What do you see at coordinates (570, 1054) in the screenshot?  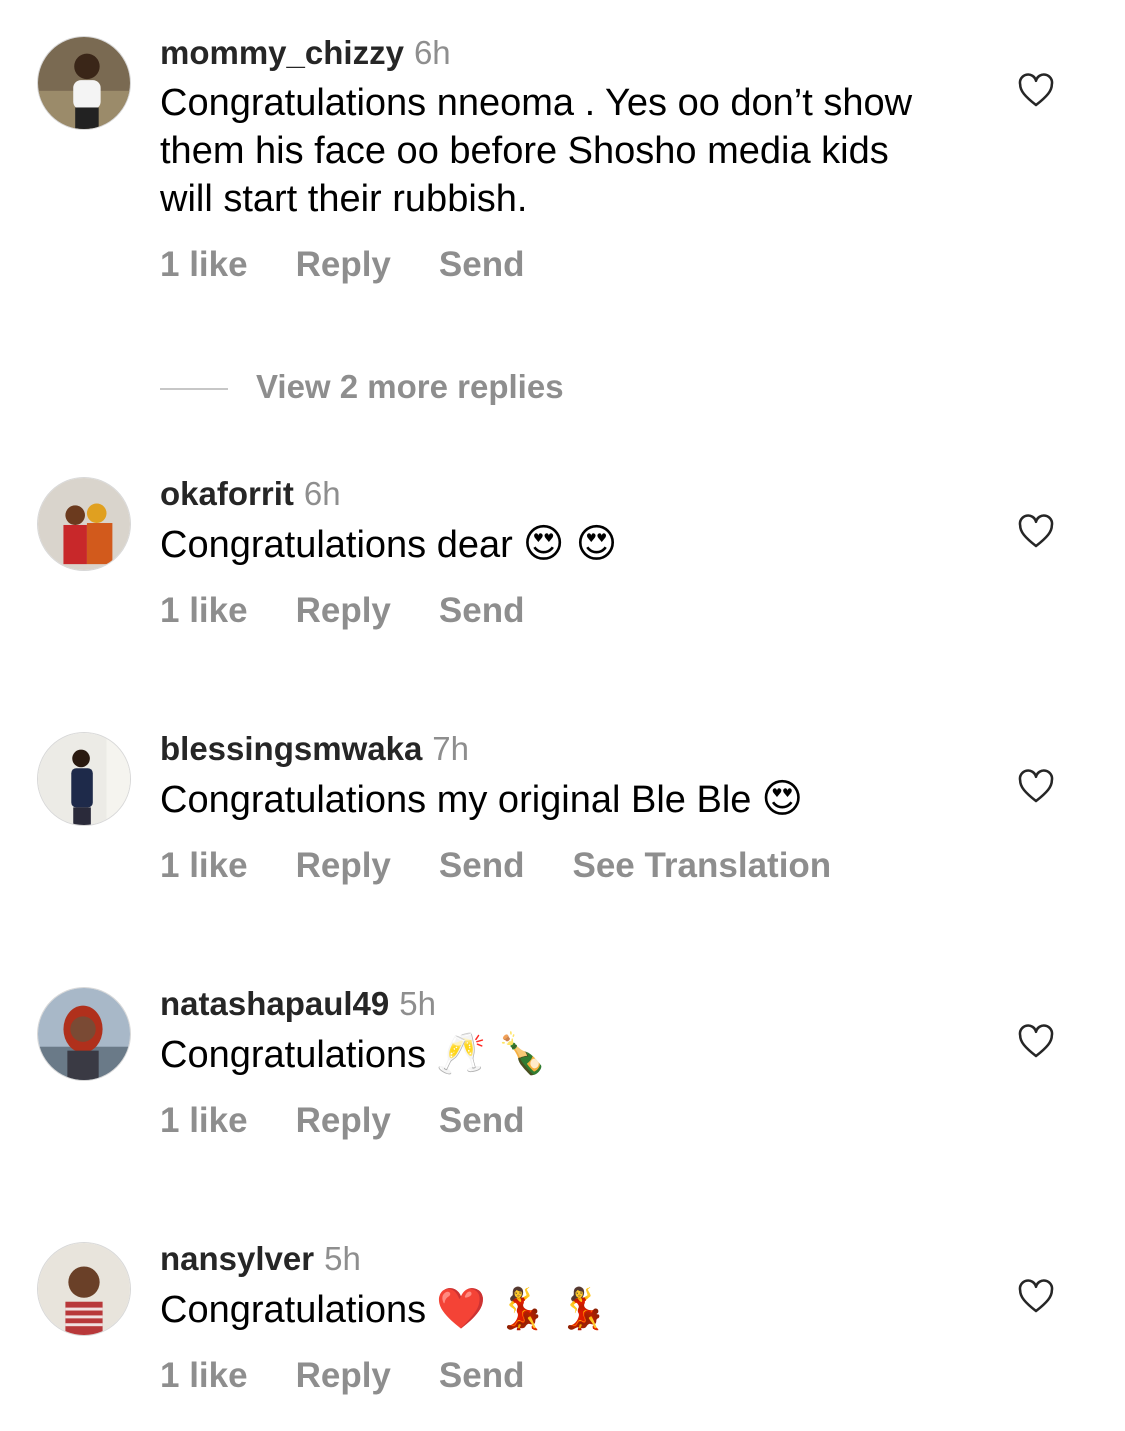 I see `comment-text: Congratulations 🥂 🍾` at bounding box center [570, 1054].